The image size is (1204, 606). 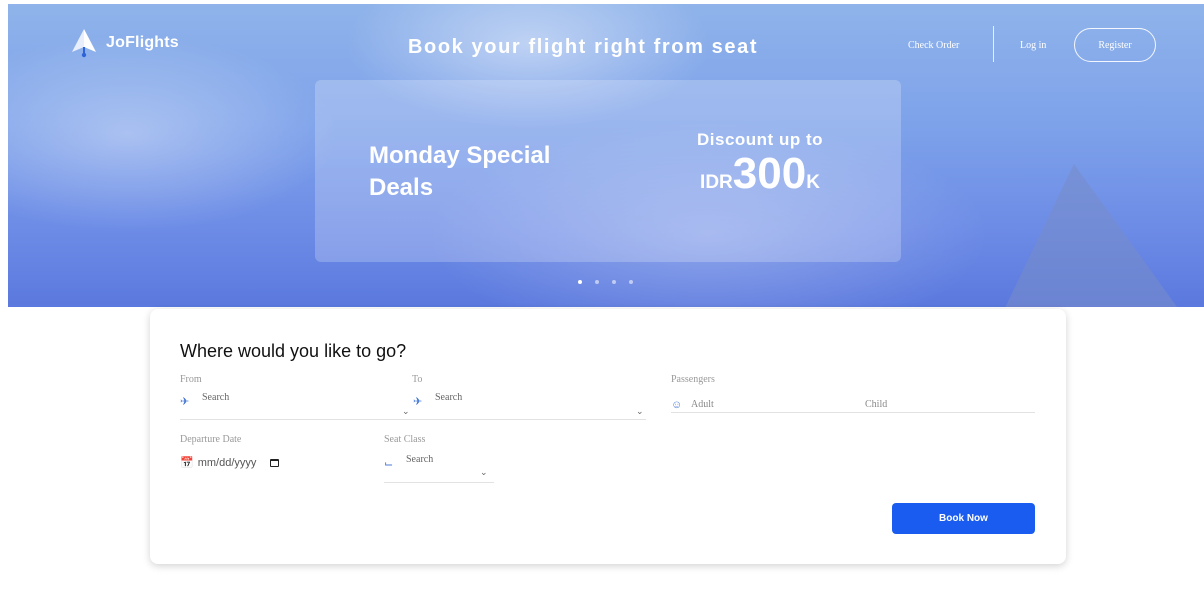 I want to click on promo-number: 300, so click(x=769, y=173).